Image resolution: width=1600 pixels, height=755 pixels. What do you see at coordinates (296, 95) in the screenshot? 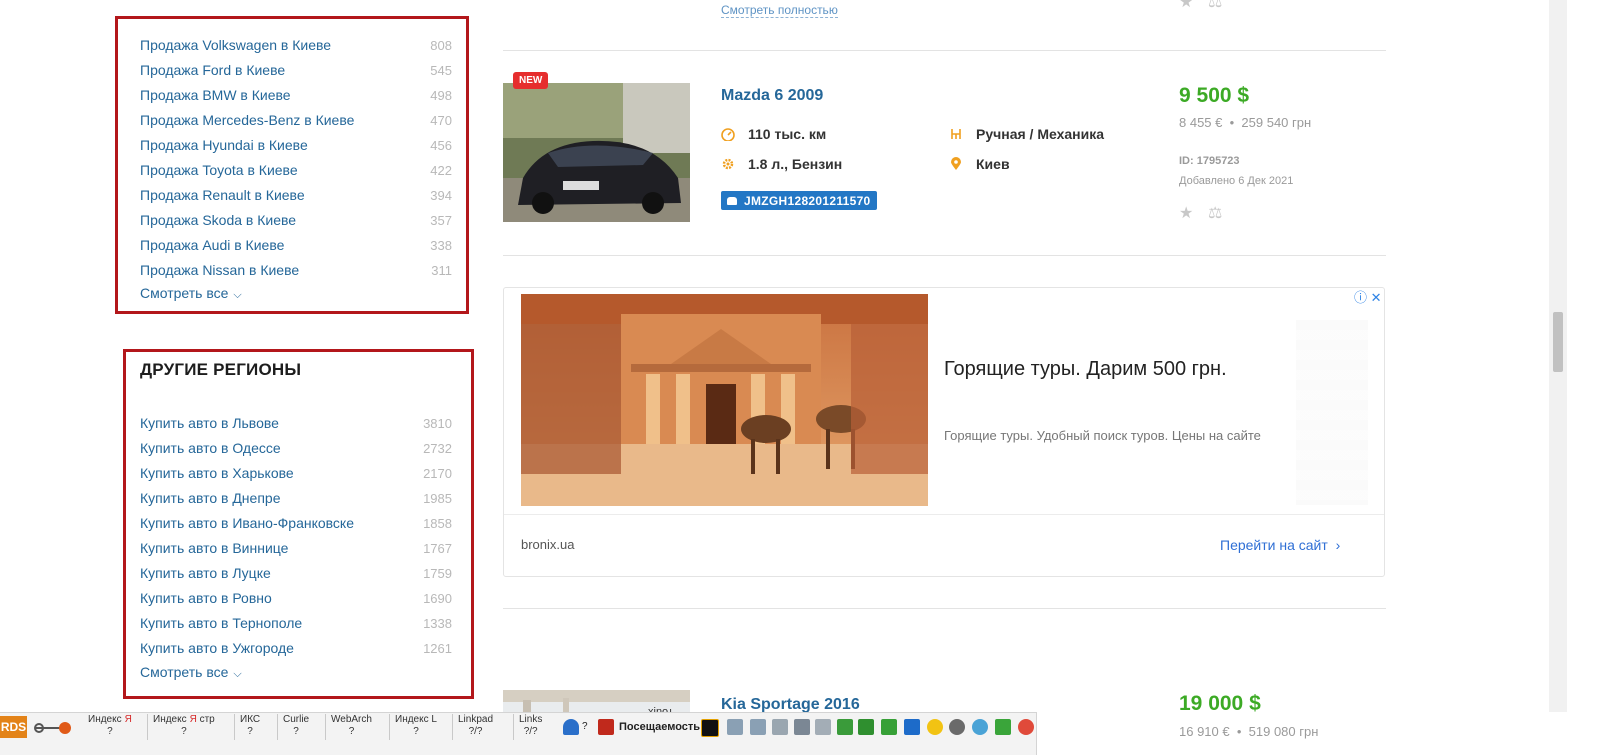
I see `list-item: Продажа BMW в Киеве 498` at bounding box center [296, 95].